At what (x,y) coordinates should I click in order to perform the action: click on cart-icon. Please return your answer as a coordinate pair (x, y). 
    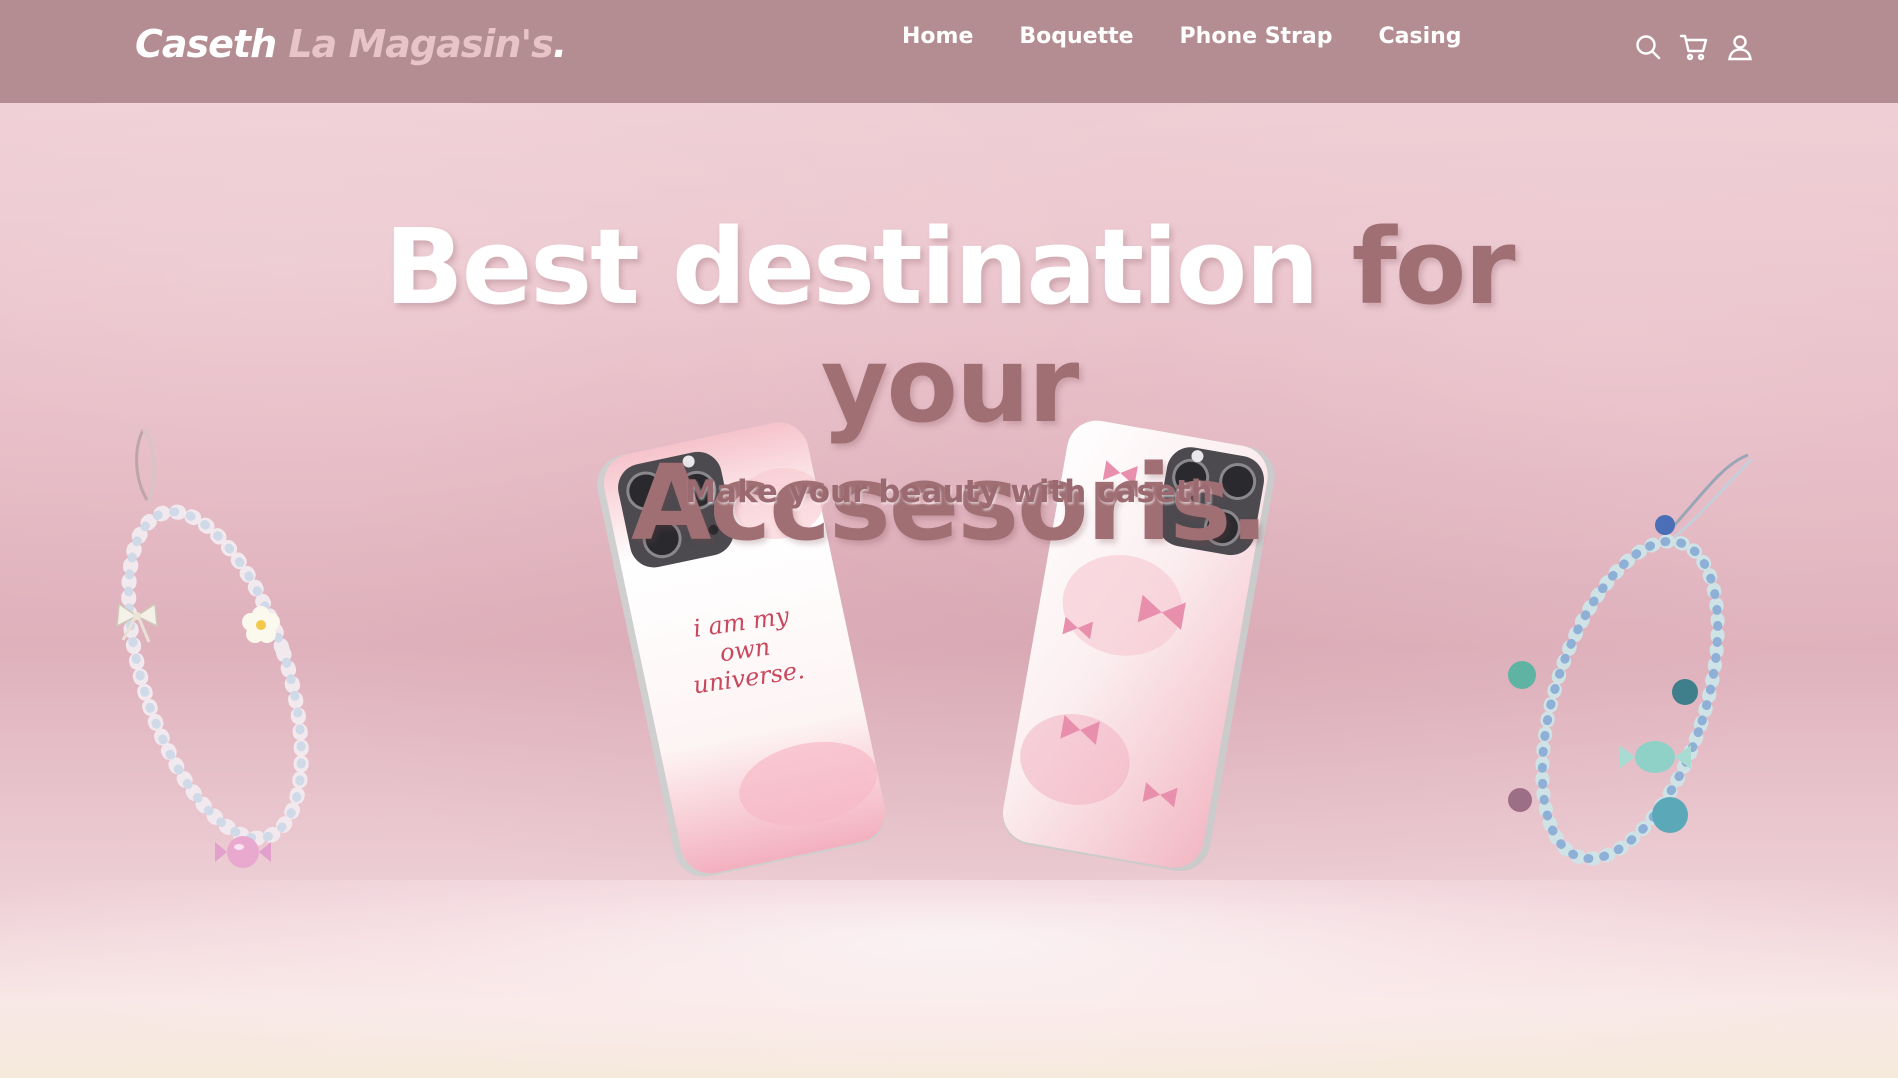
    Looking at the image, I should click on (1694, 47).